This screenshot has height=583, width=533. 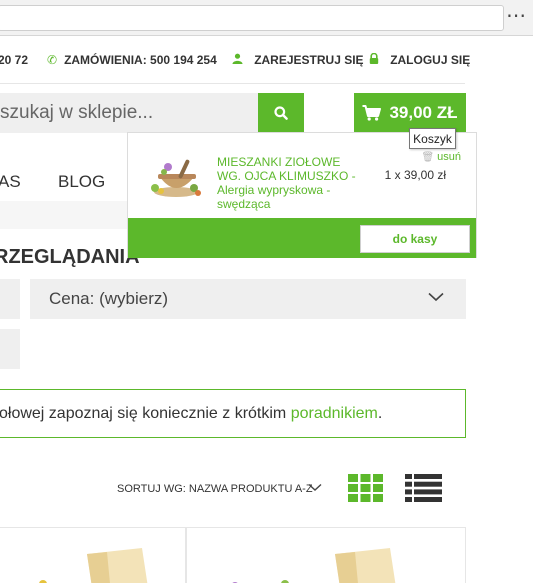 I want to click on cart-total: 39,00 ZŁ, so click(x=423, y=112).